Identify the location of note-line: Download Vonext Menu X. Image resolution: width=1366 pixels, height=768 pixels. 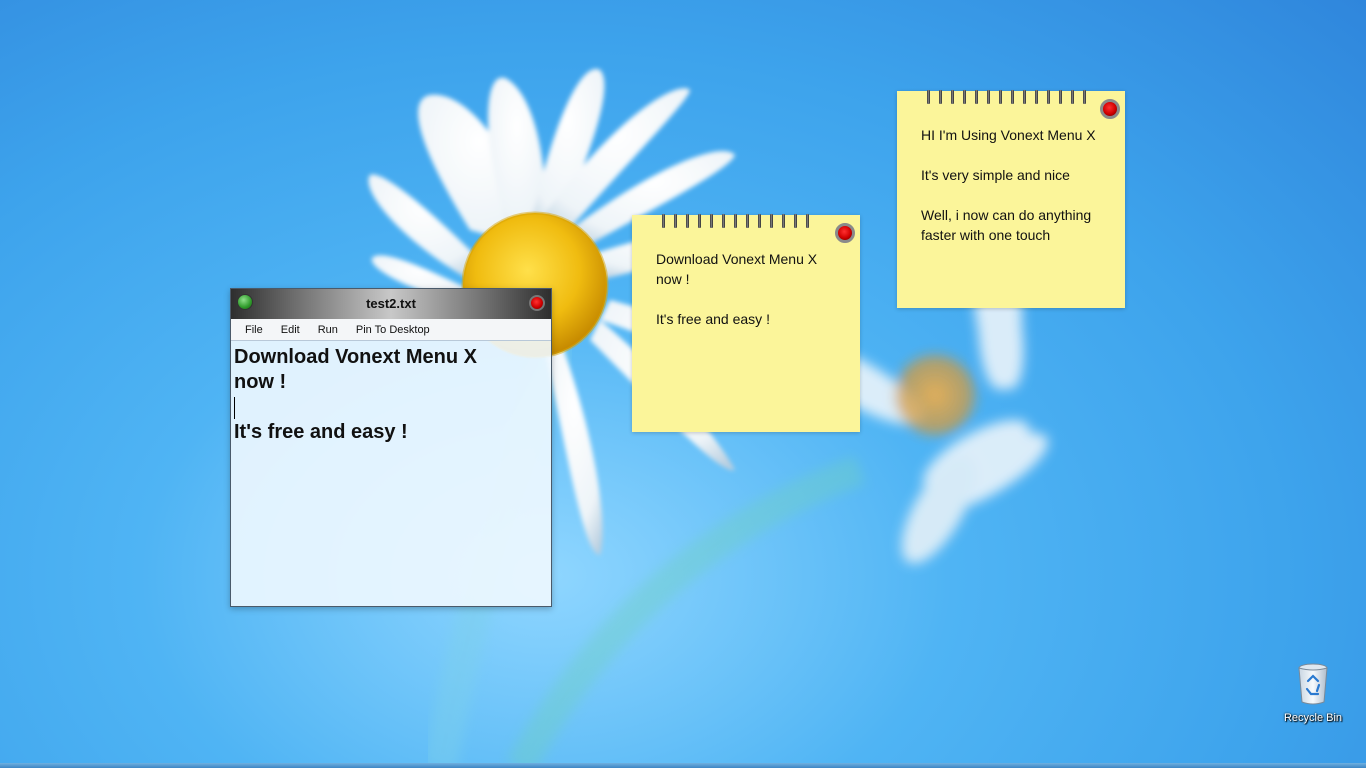
(737, 259).